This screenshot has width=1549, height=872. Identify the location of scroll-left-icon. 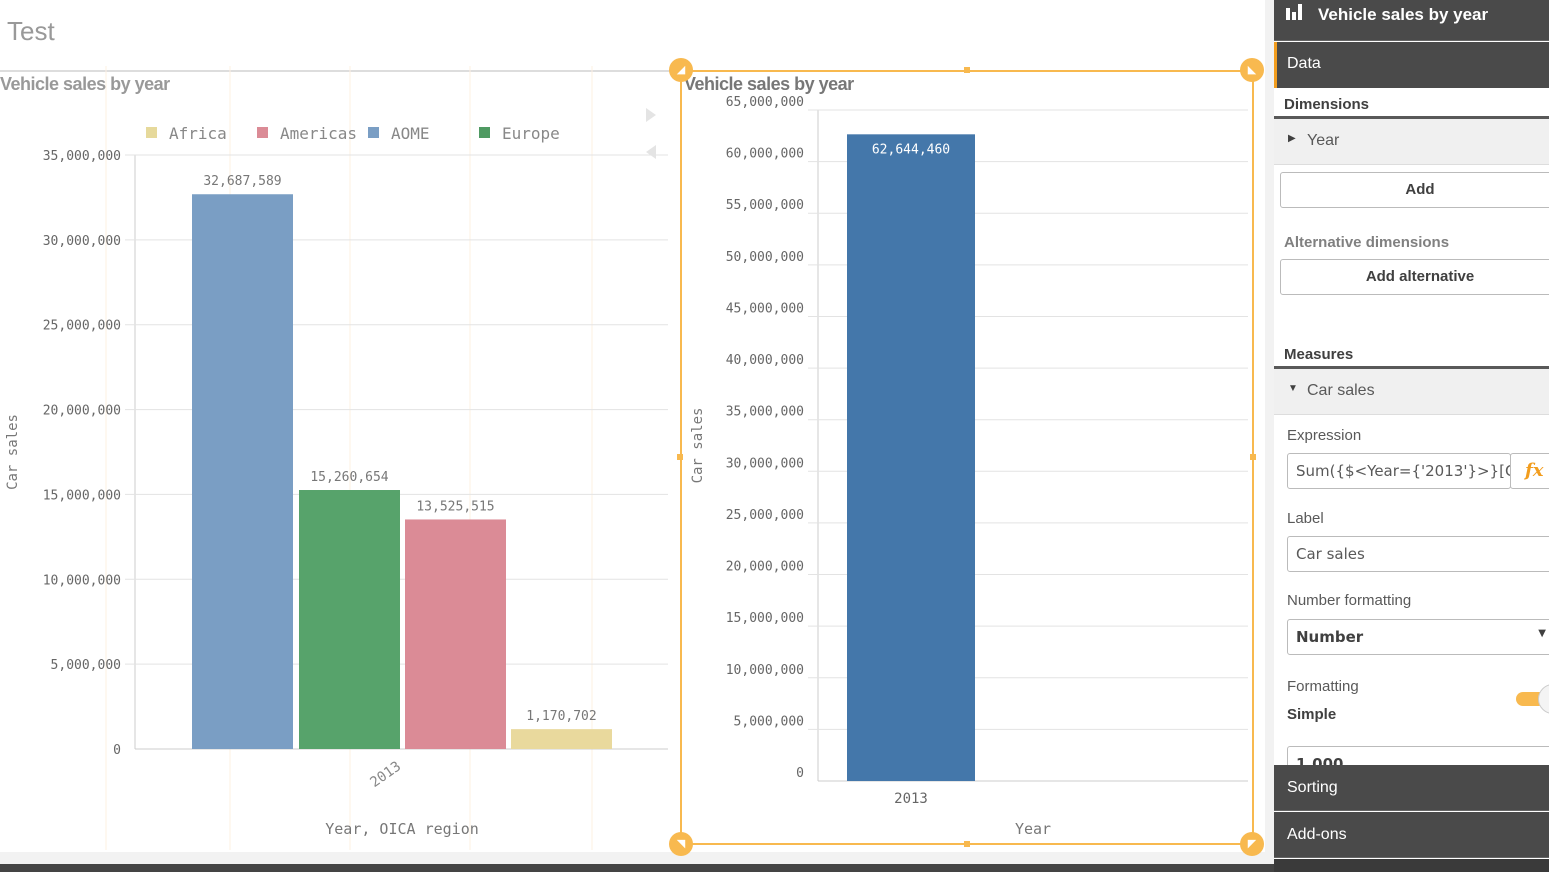
(651, 152).